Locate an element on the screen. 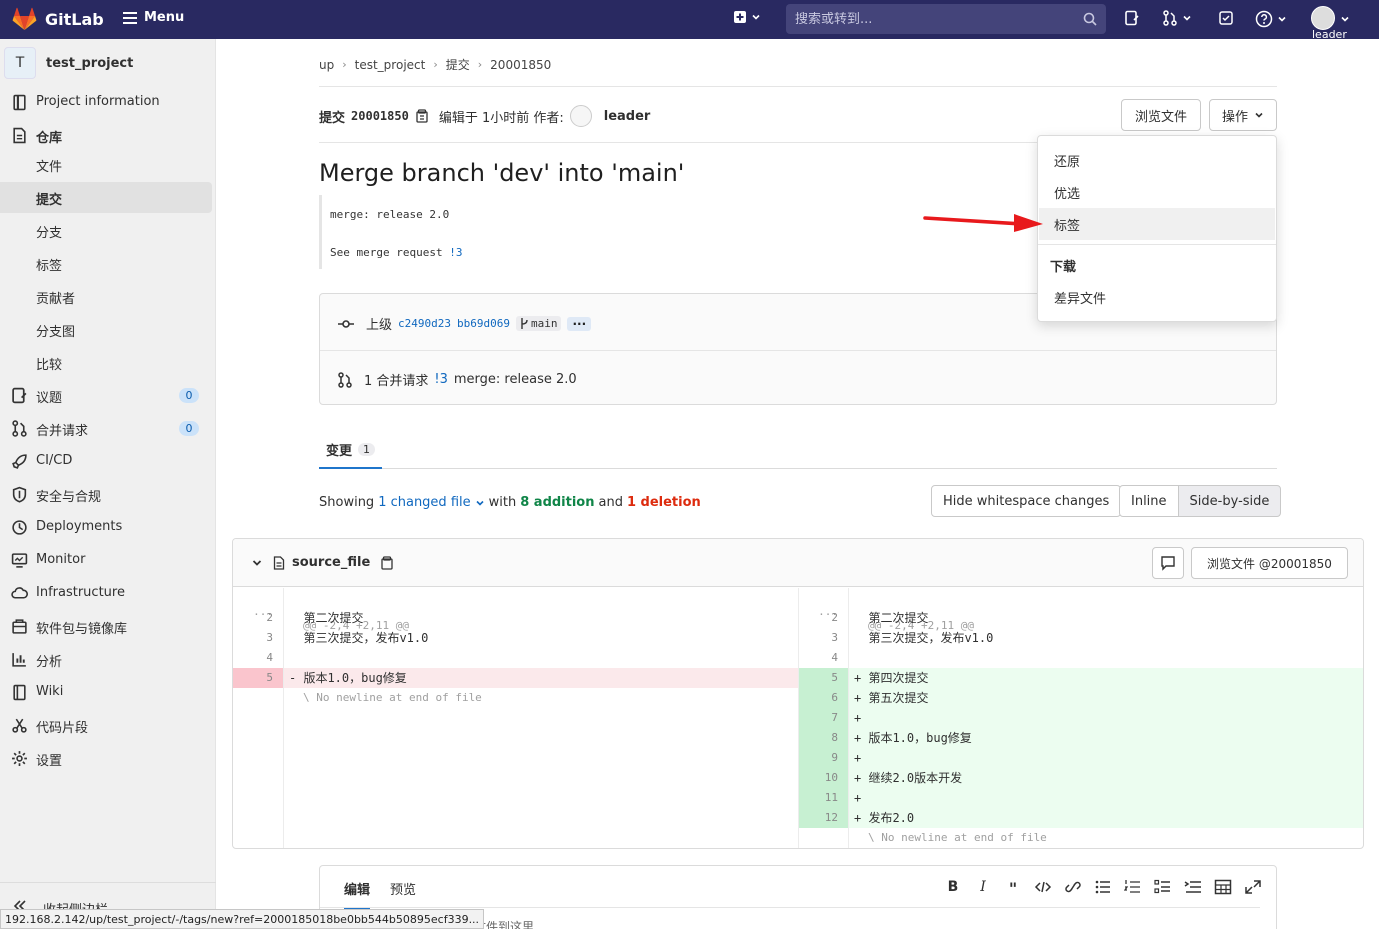 This screenshot has height=929, width=1379. tab-changes: 变更 1 is located at coordinates (350, 450).